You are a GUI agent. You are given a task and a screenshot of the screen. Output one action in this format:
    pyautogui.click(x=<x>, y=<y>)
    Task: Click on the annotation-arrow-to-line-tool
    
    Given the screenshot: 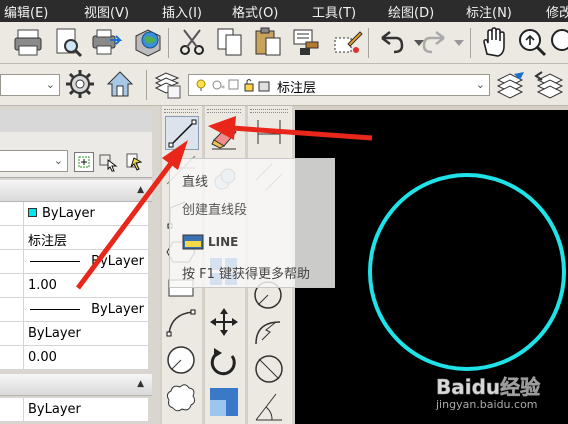 What is the action you would take?
    pyautogui.click(x=125, y=225)
    